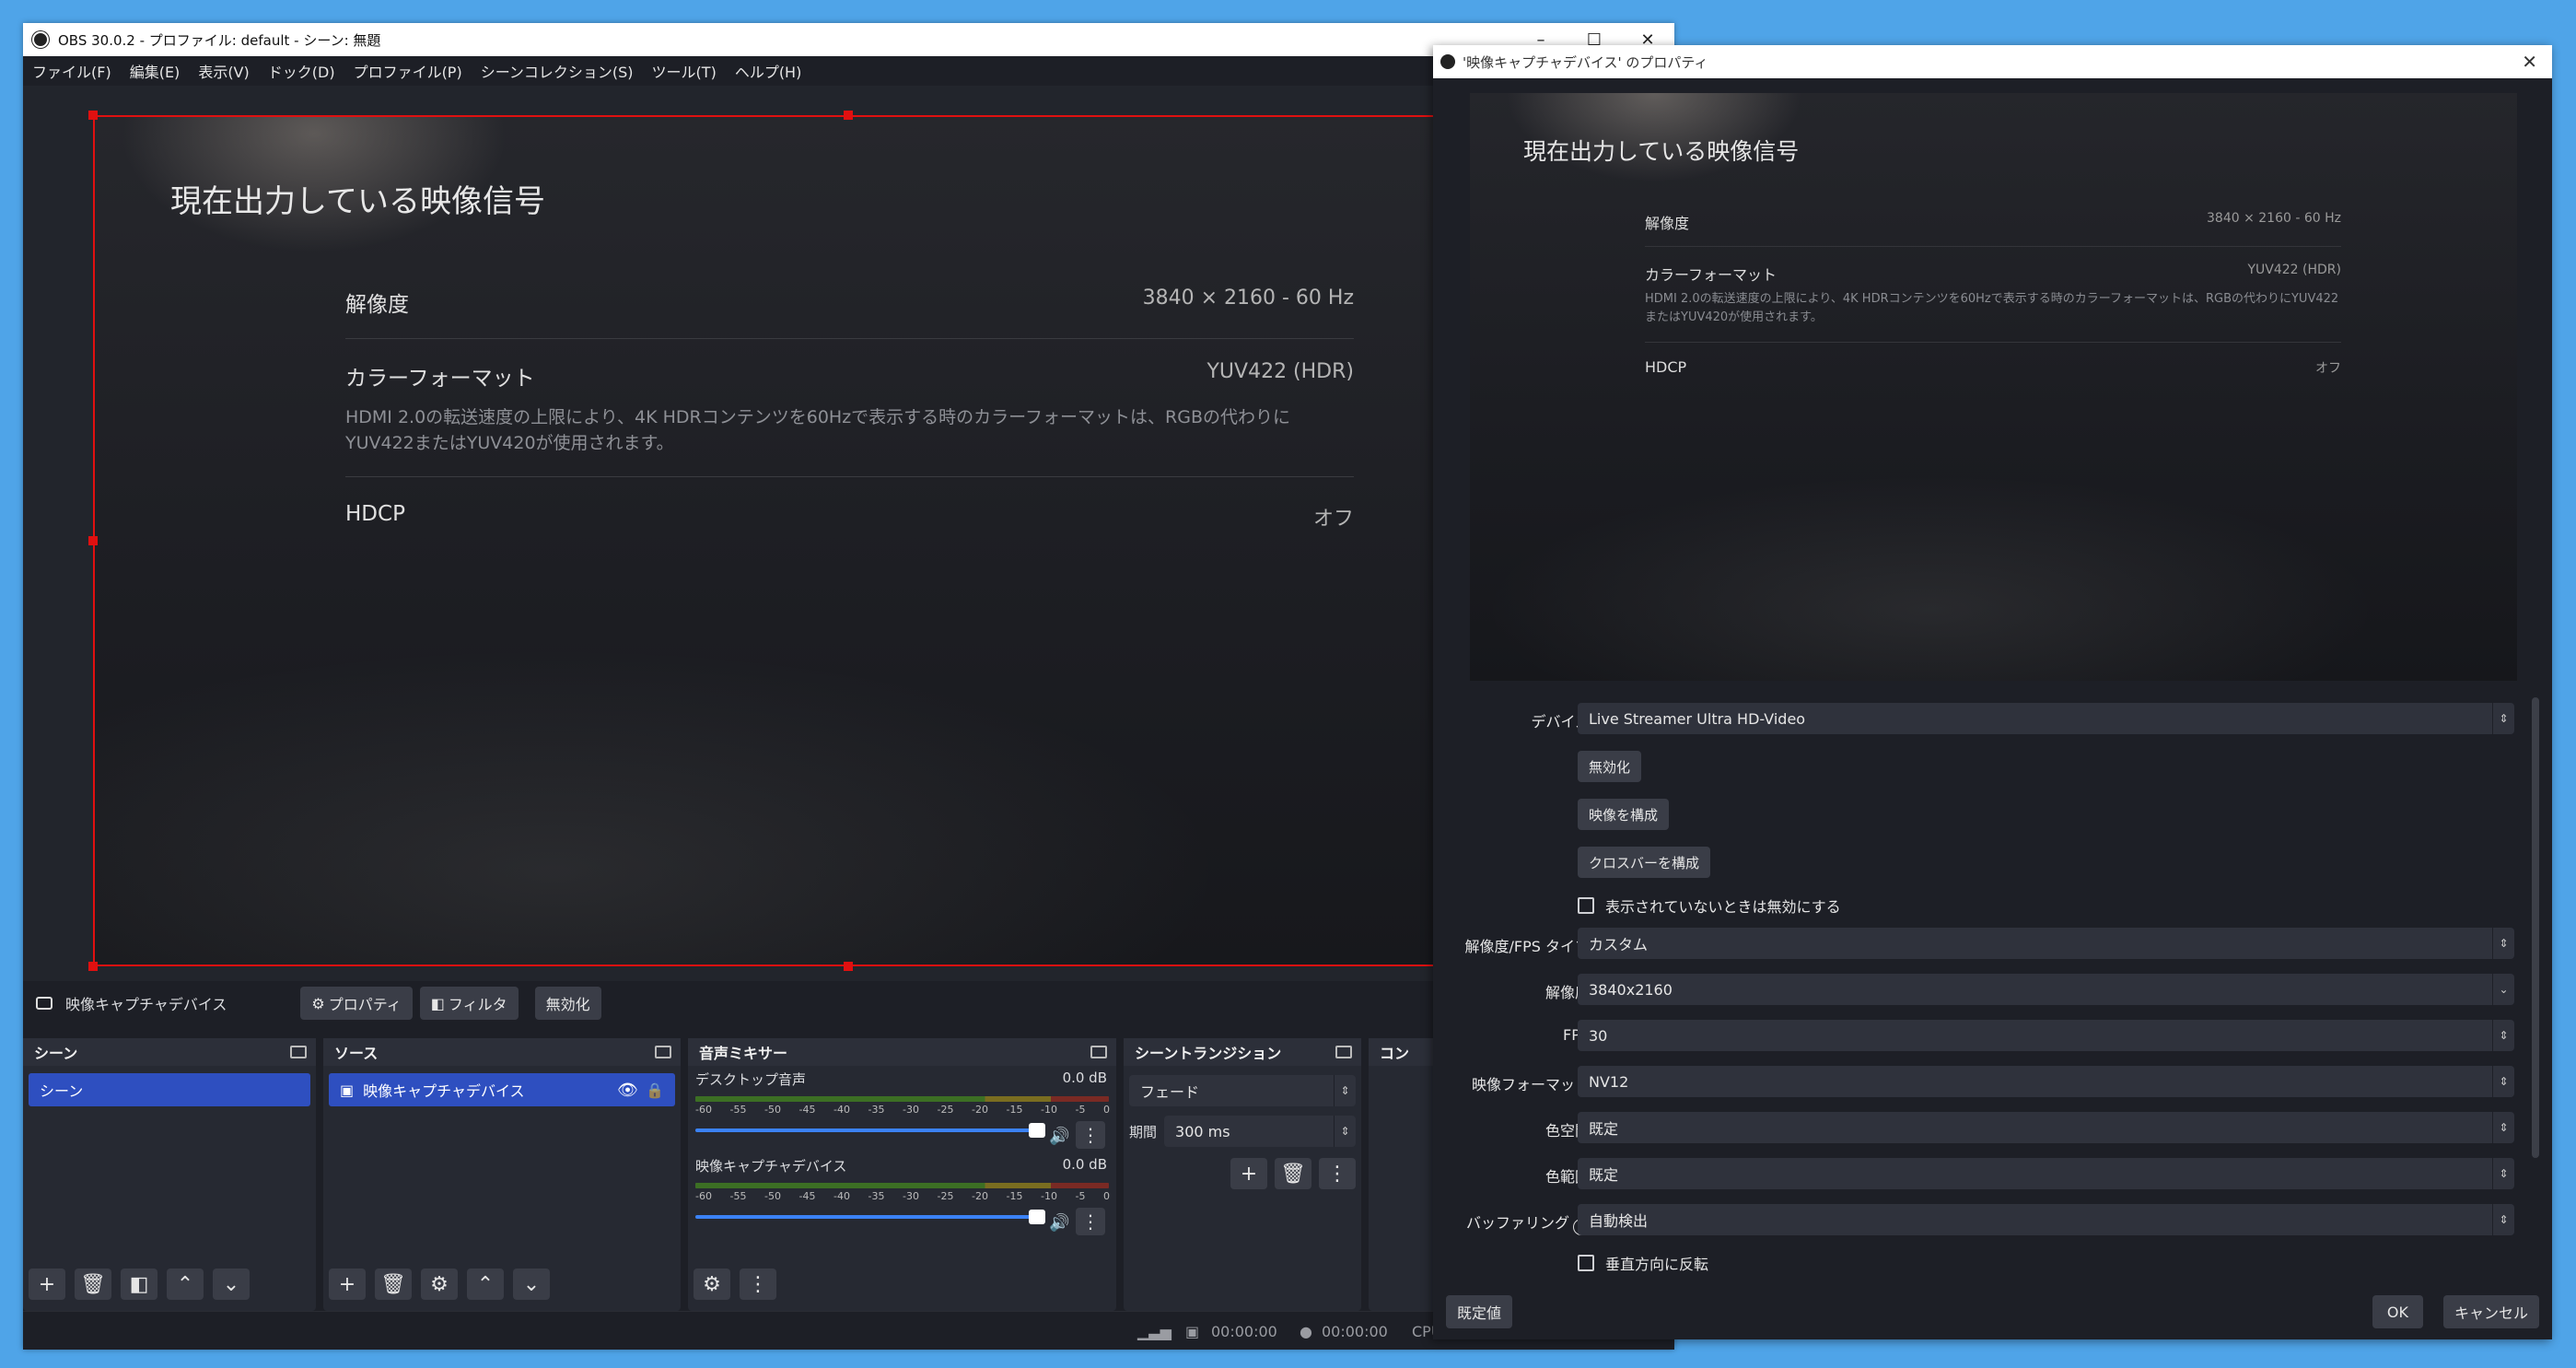  I want to click on scene-list-item: シーン, so click(169, 1090).